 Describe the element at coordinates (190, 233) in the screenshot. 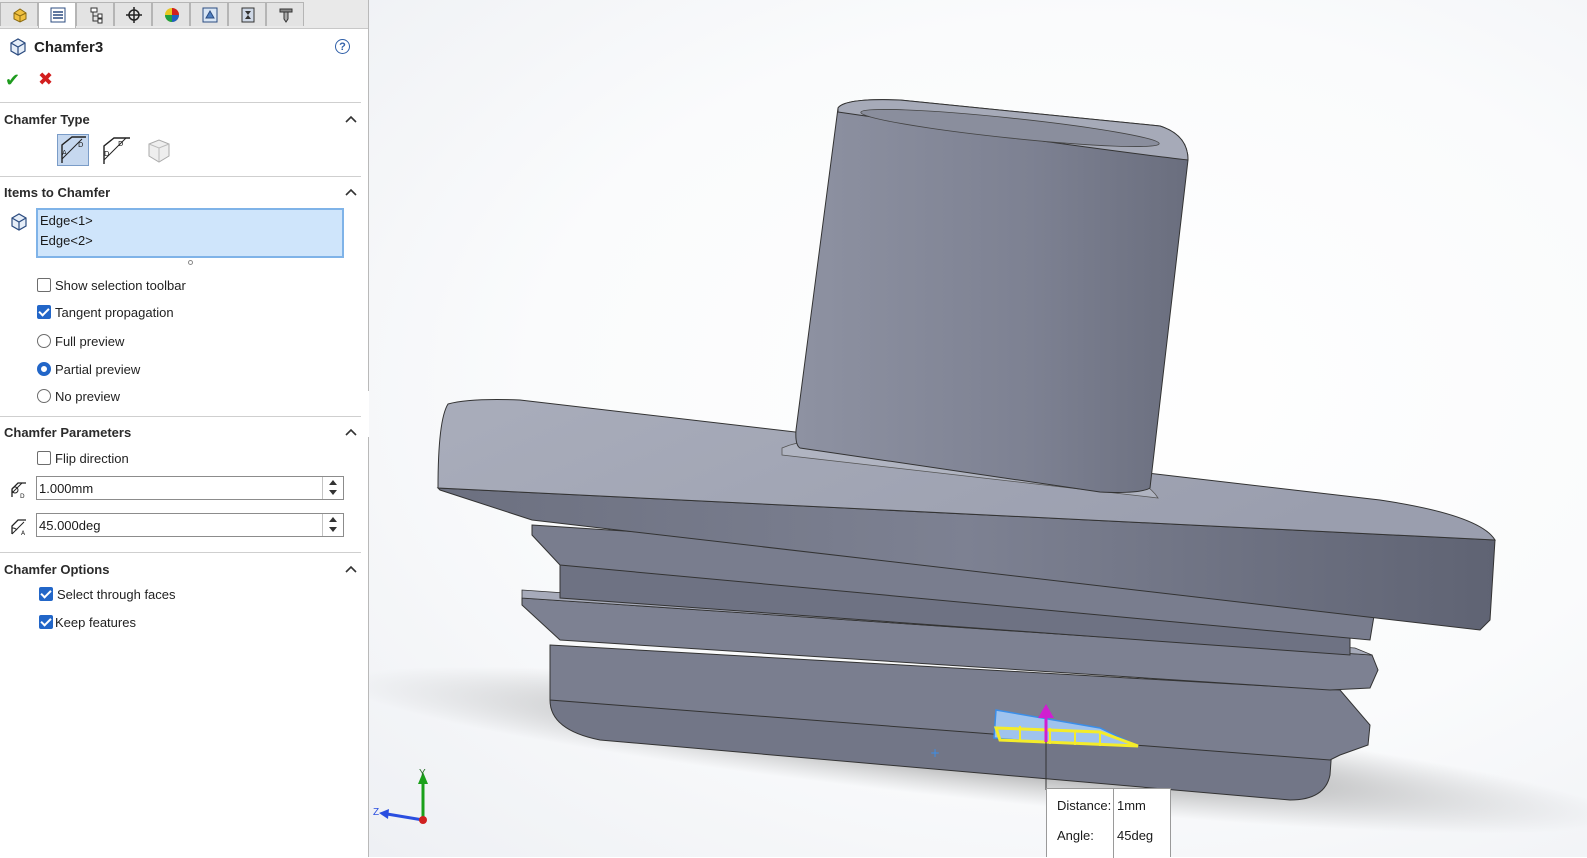

I see `items-selection-box: Edge<1> Edge<2>` at that location.